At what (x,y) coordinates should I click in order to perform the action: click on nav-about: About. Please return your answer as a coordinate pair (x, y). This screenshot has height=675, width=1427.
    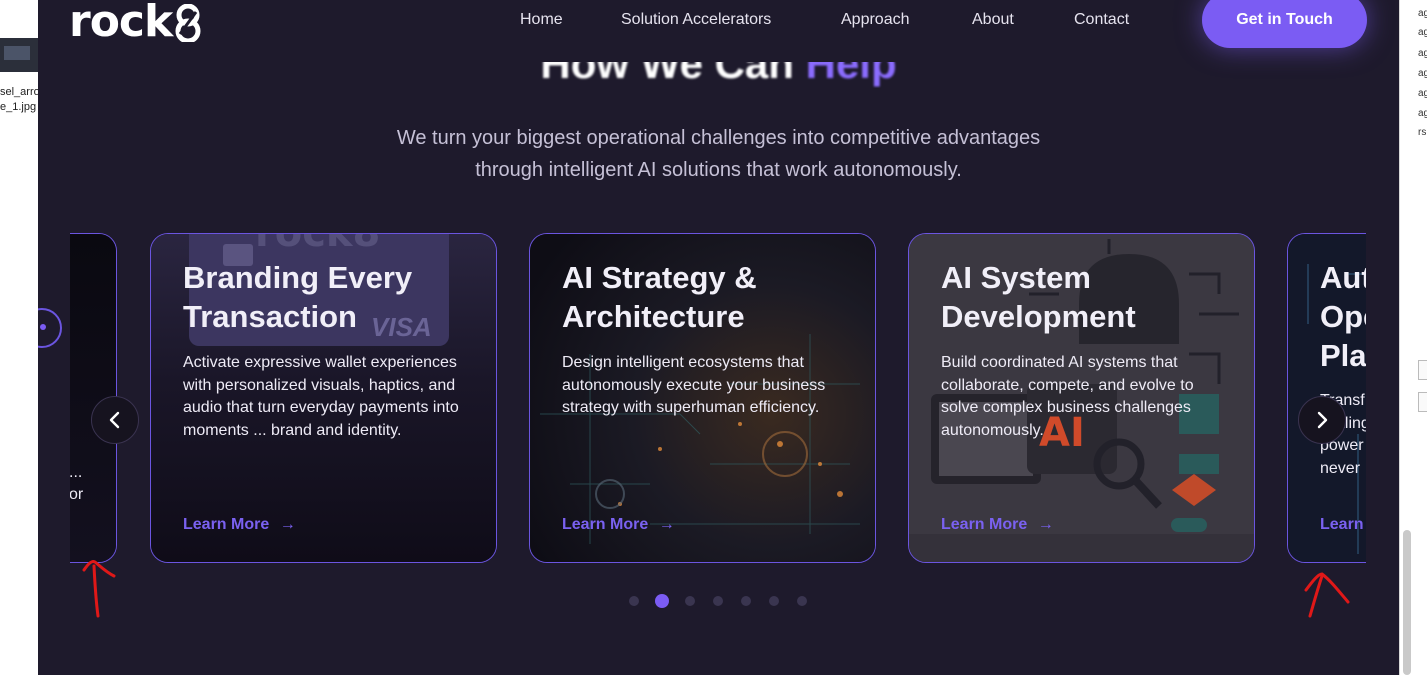
    Looking at the image, I should click on (993, 20).